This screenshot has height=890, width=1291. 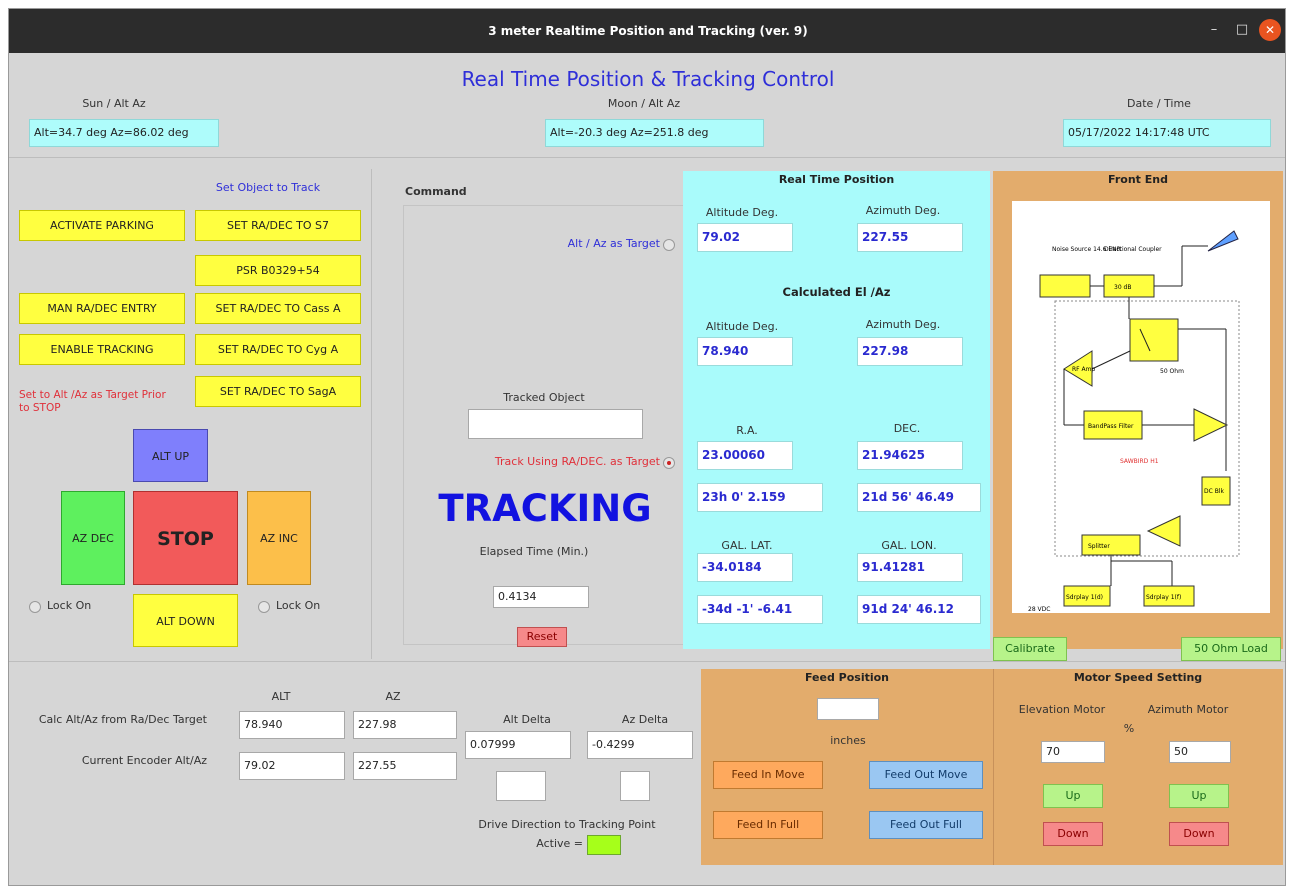 I want to click on man-radec-entry-button: MAN RA/DEC ENTRY, so click(x=102, y=308).